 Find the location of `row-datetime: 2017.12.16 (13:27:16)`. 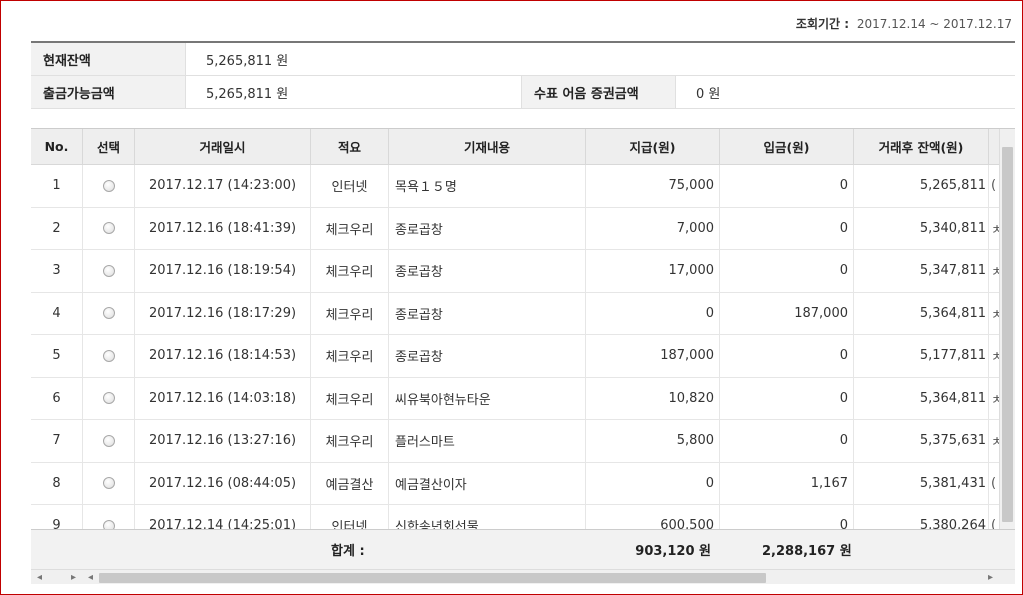

row-datetime: 2017.12.16 (13:27:16) is located at coordinates (223, 441).